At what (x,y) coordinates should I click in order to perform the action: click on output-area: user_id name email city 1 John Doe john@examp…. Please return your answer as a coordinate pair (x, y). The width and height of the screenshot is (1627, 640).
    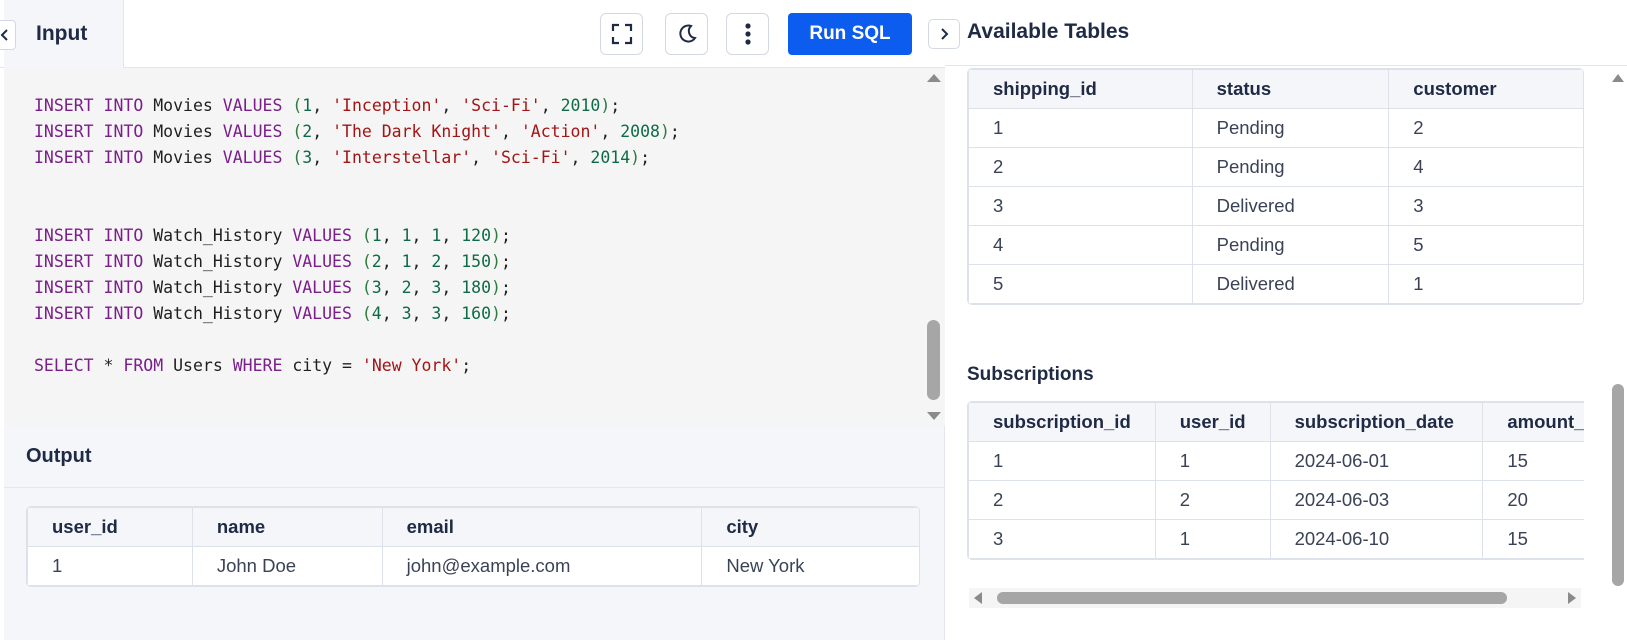
    Looking at the image, I should click on (474, 564).